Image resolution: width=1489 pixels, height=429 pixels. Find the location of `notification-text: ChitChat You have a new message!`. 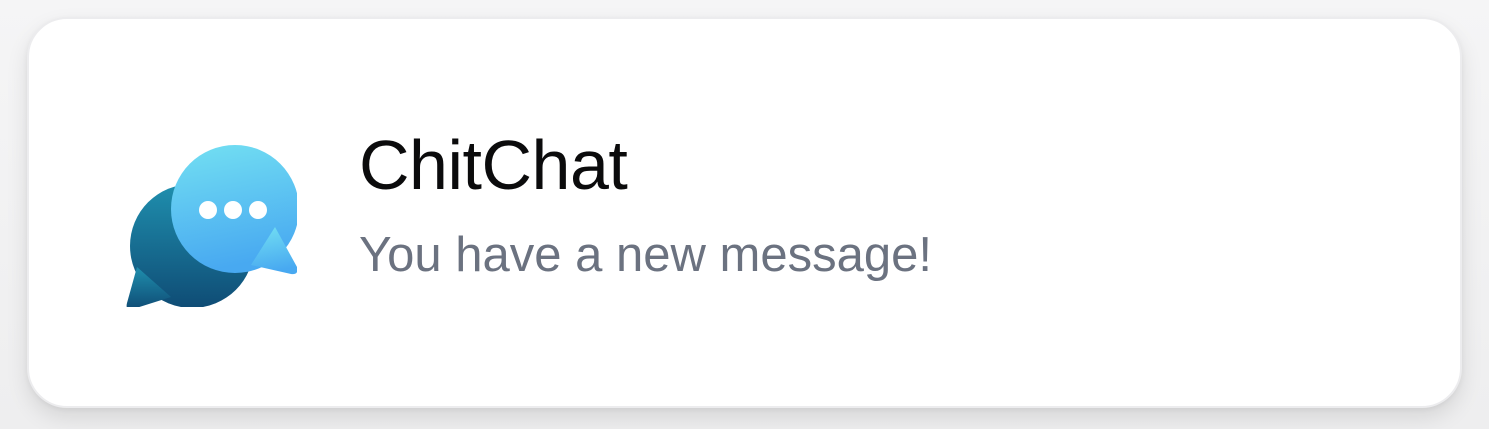

notification-text: ChitChat You have a new message! is located at coordinates (645, 204).